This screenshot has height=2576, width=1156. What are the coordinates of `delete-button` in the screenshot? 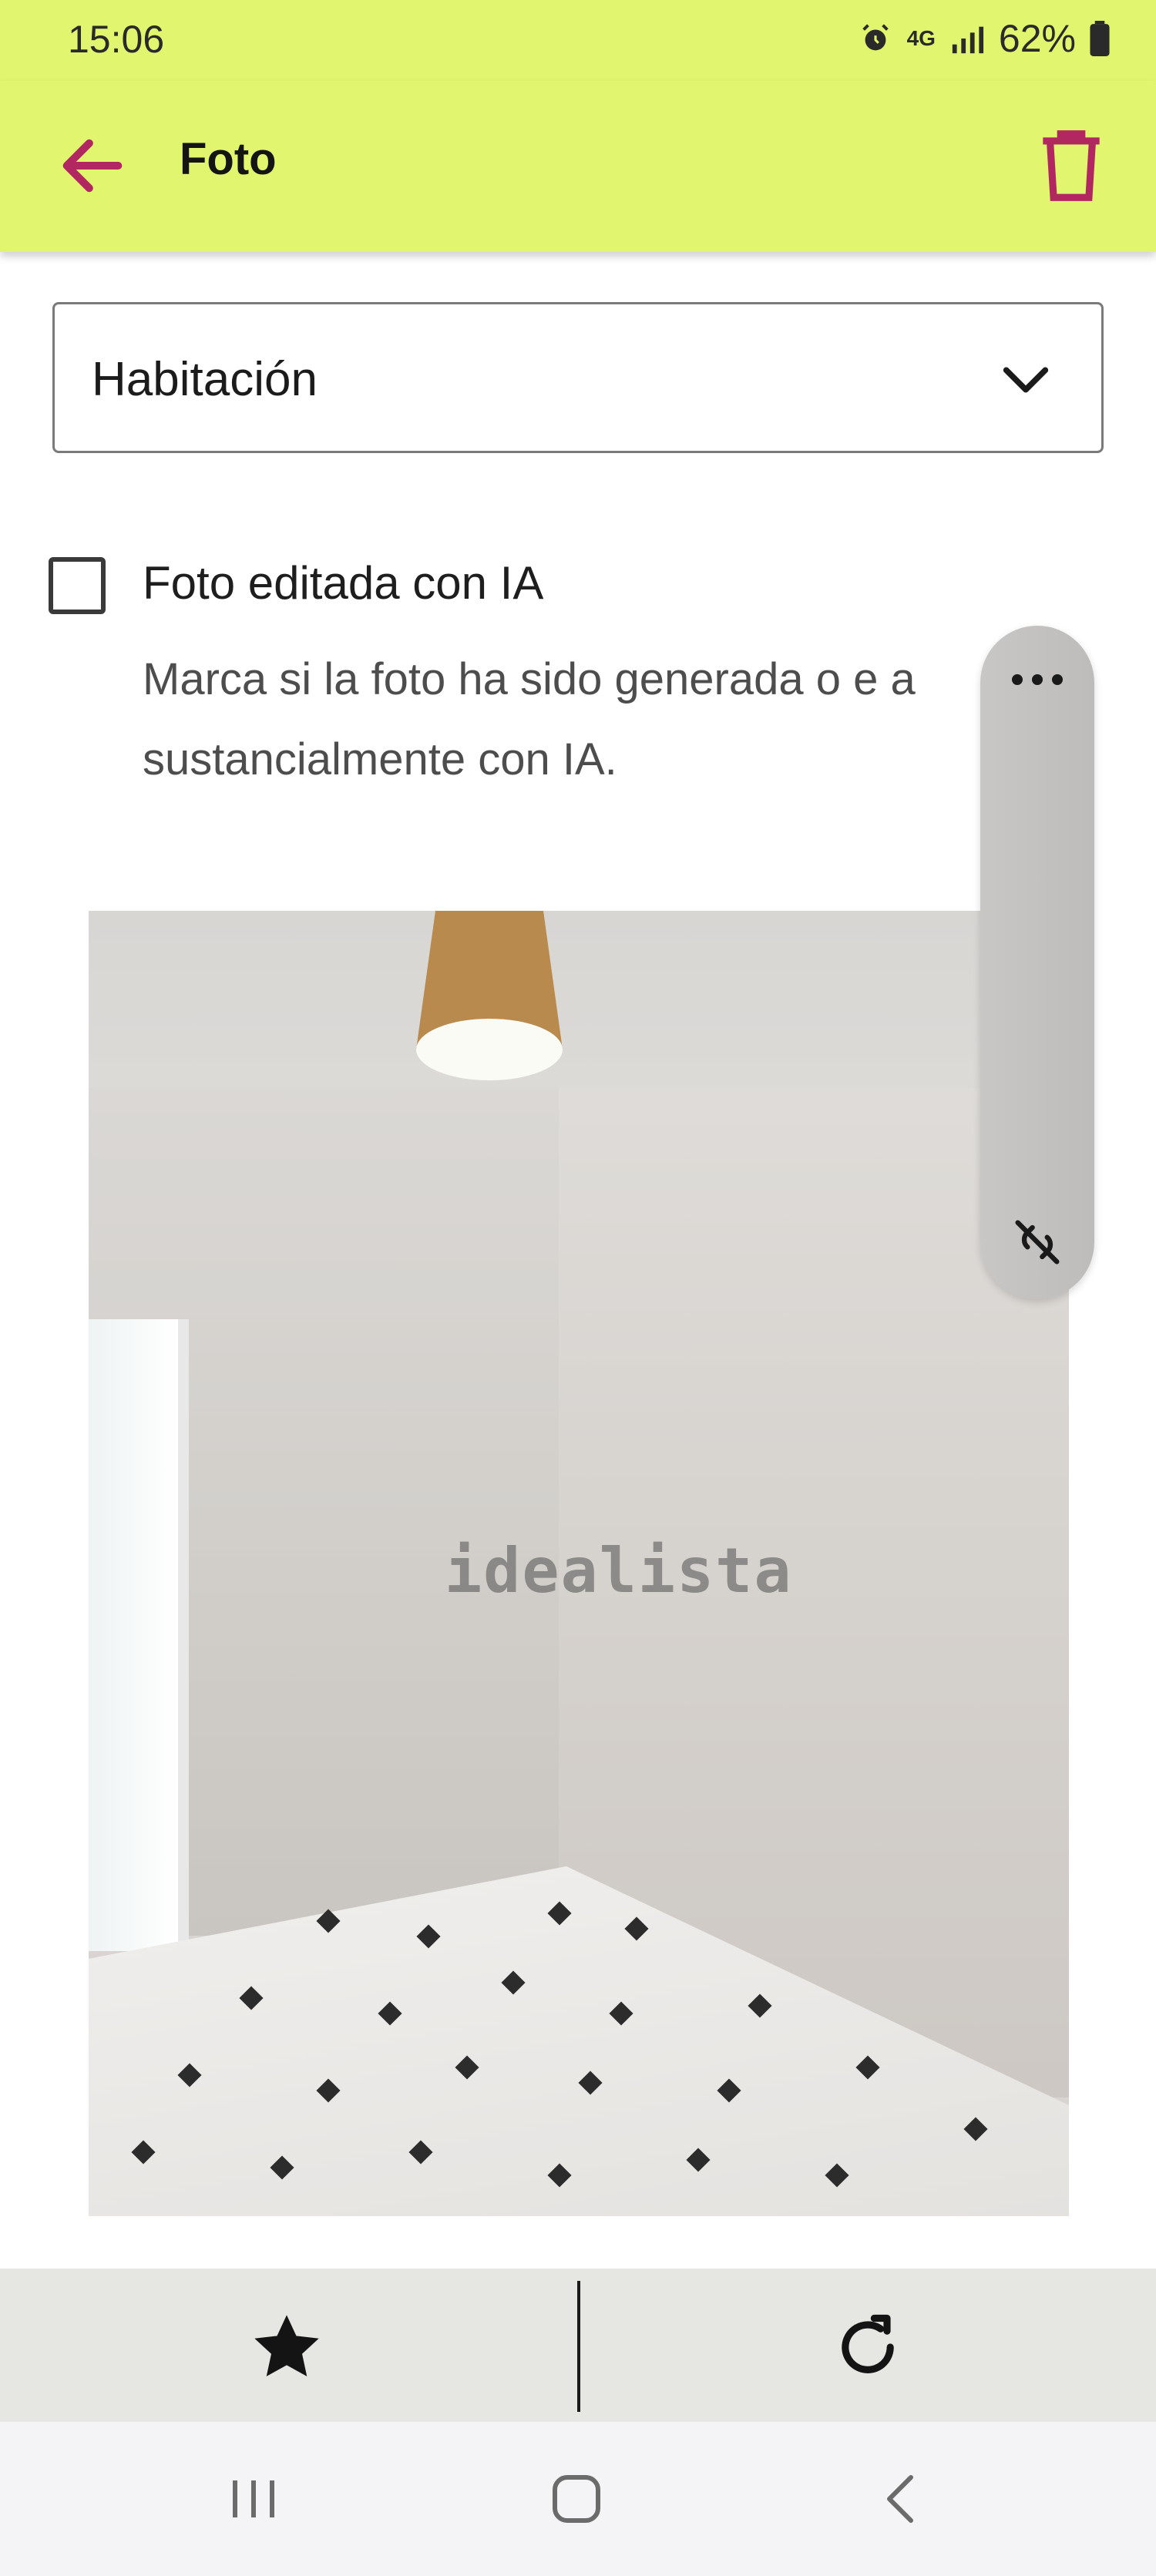 It's located at (1071, 165).